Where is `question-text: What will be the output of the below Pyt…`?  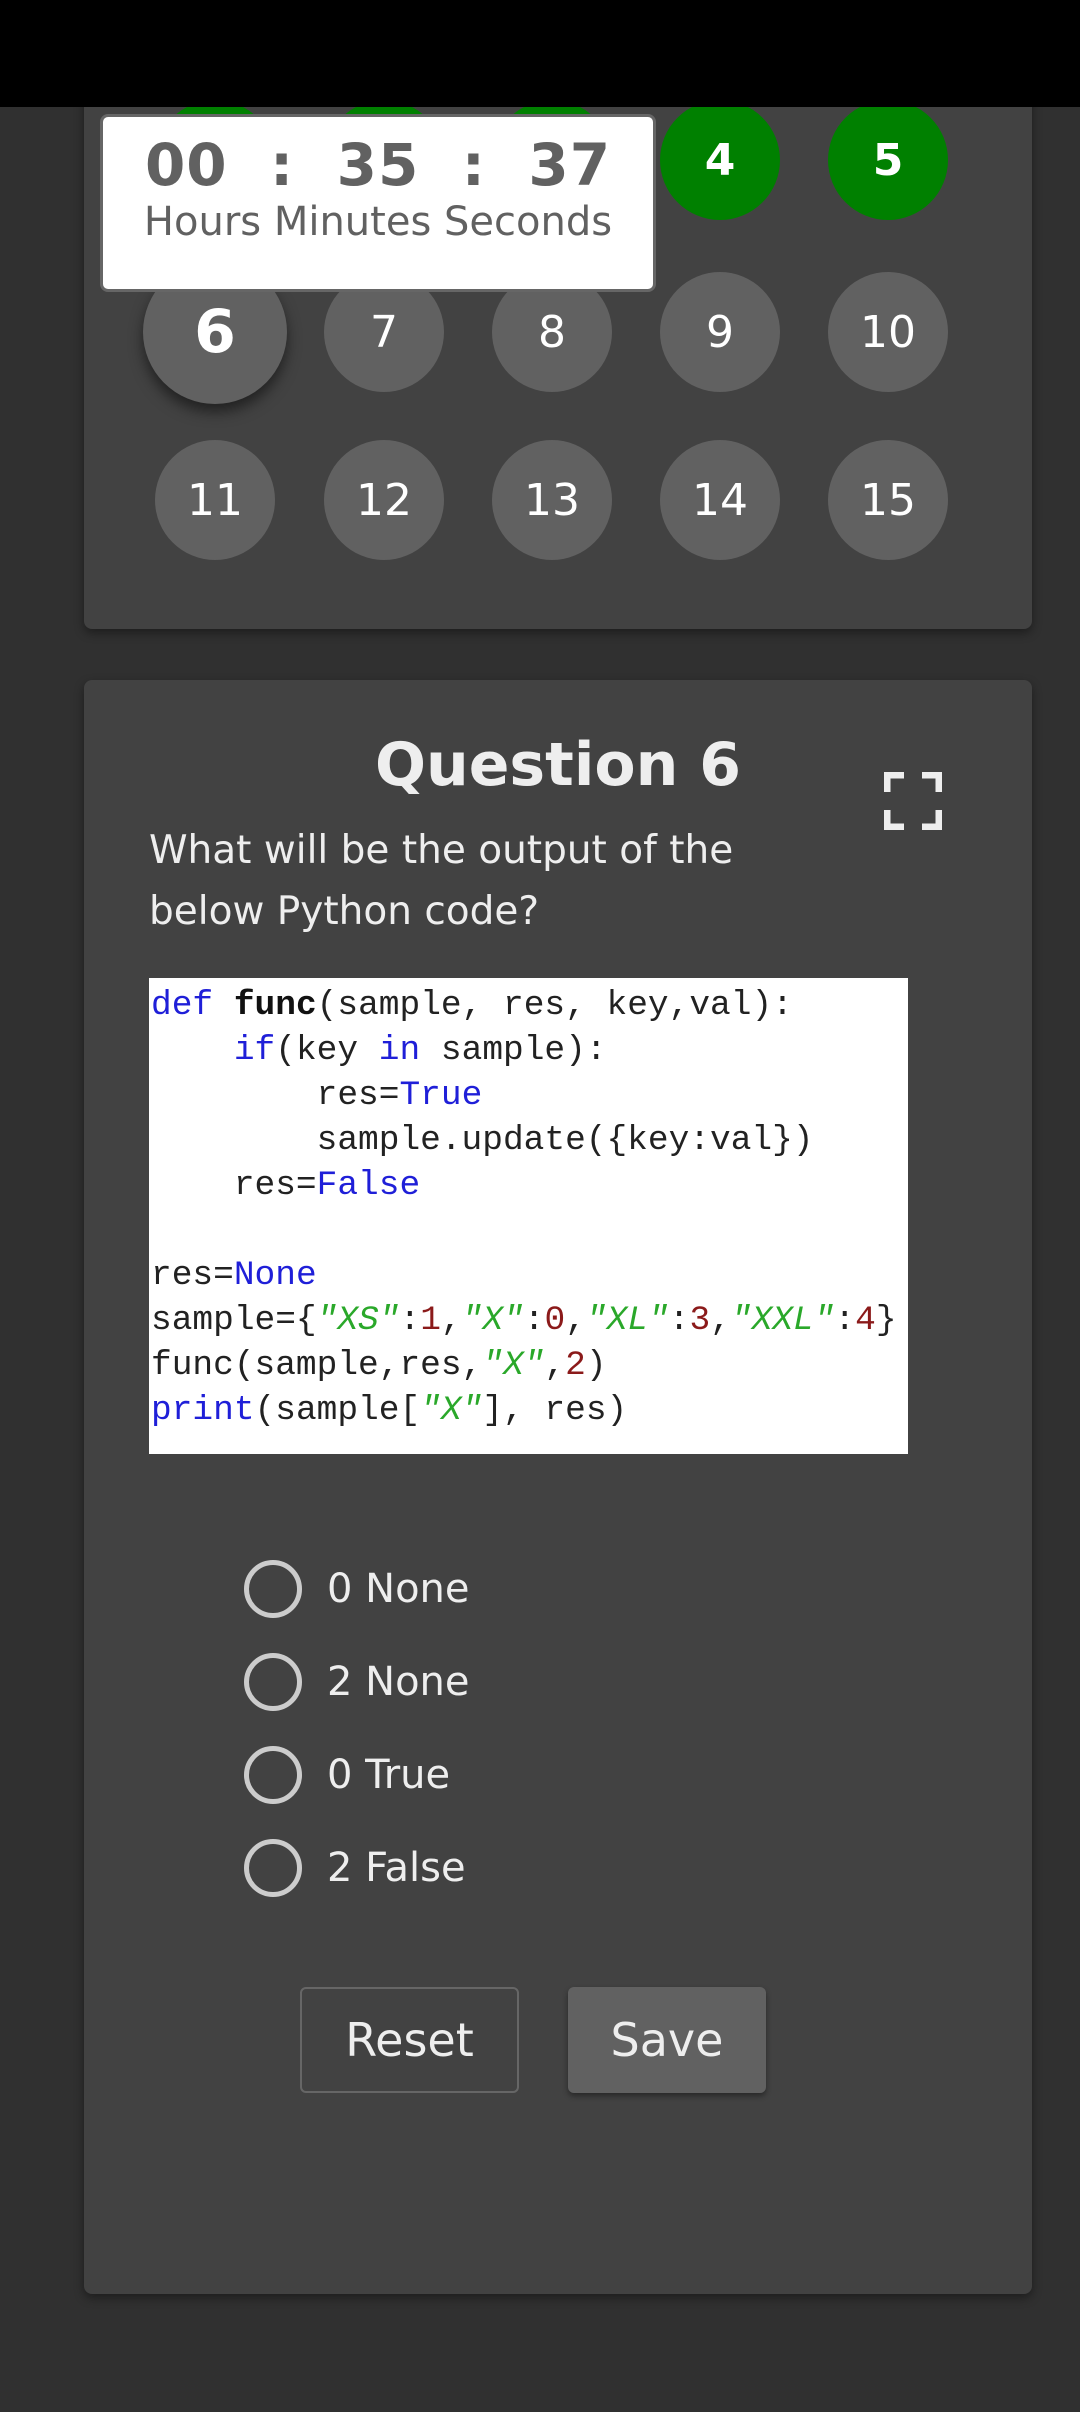
question-text: What will be the output of the below Pyt… is located at coordinates (441, 881).